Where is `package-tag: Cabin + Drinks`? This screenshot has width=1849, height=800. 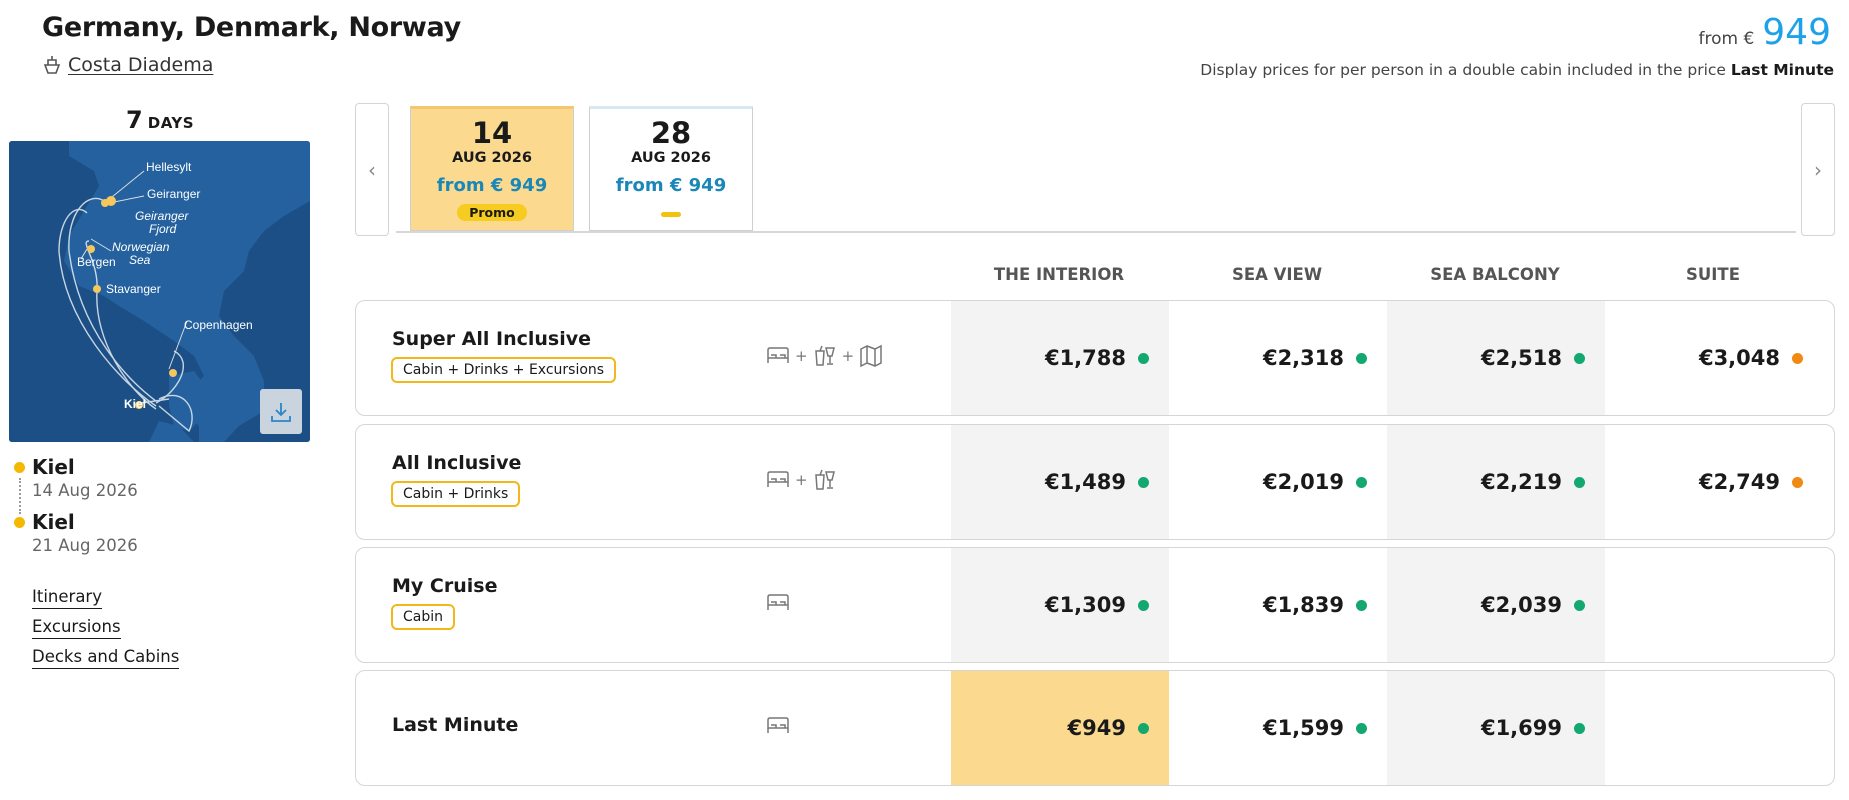
package-tag: Cabin + Drinks is located at coordinates (456, 494).